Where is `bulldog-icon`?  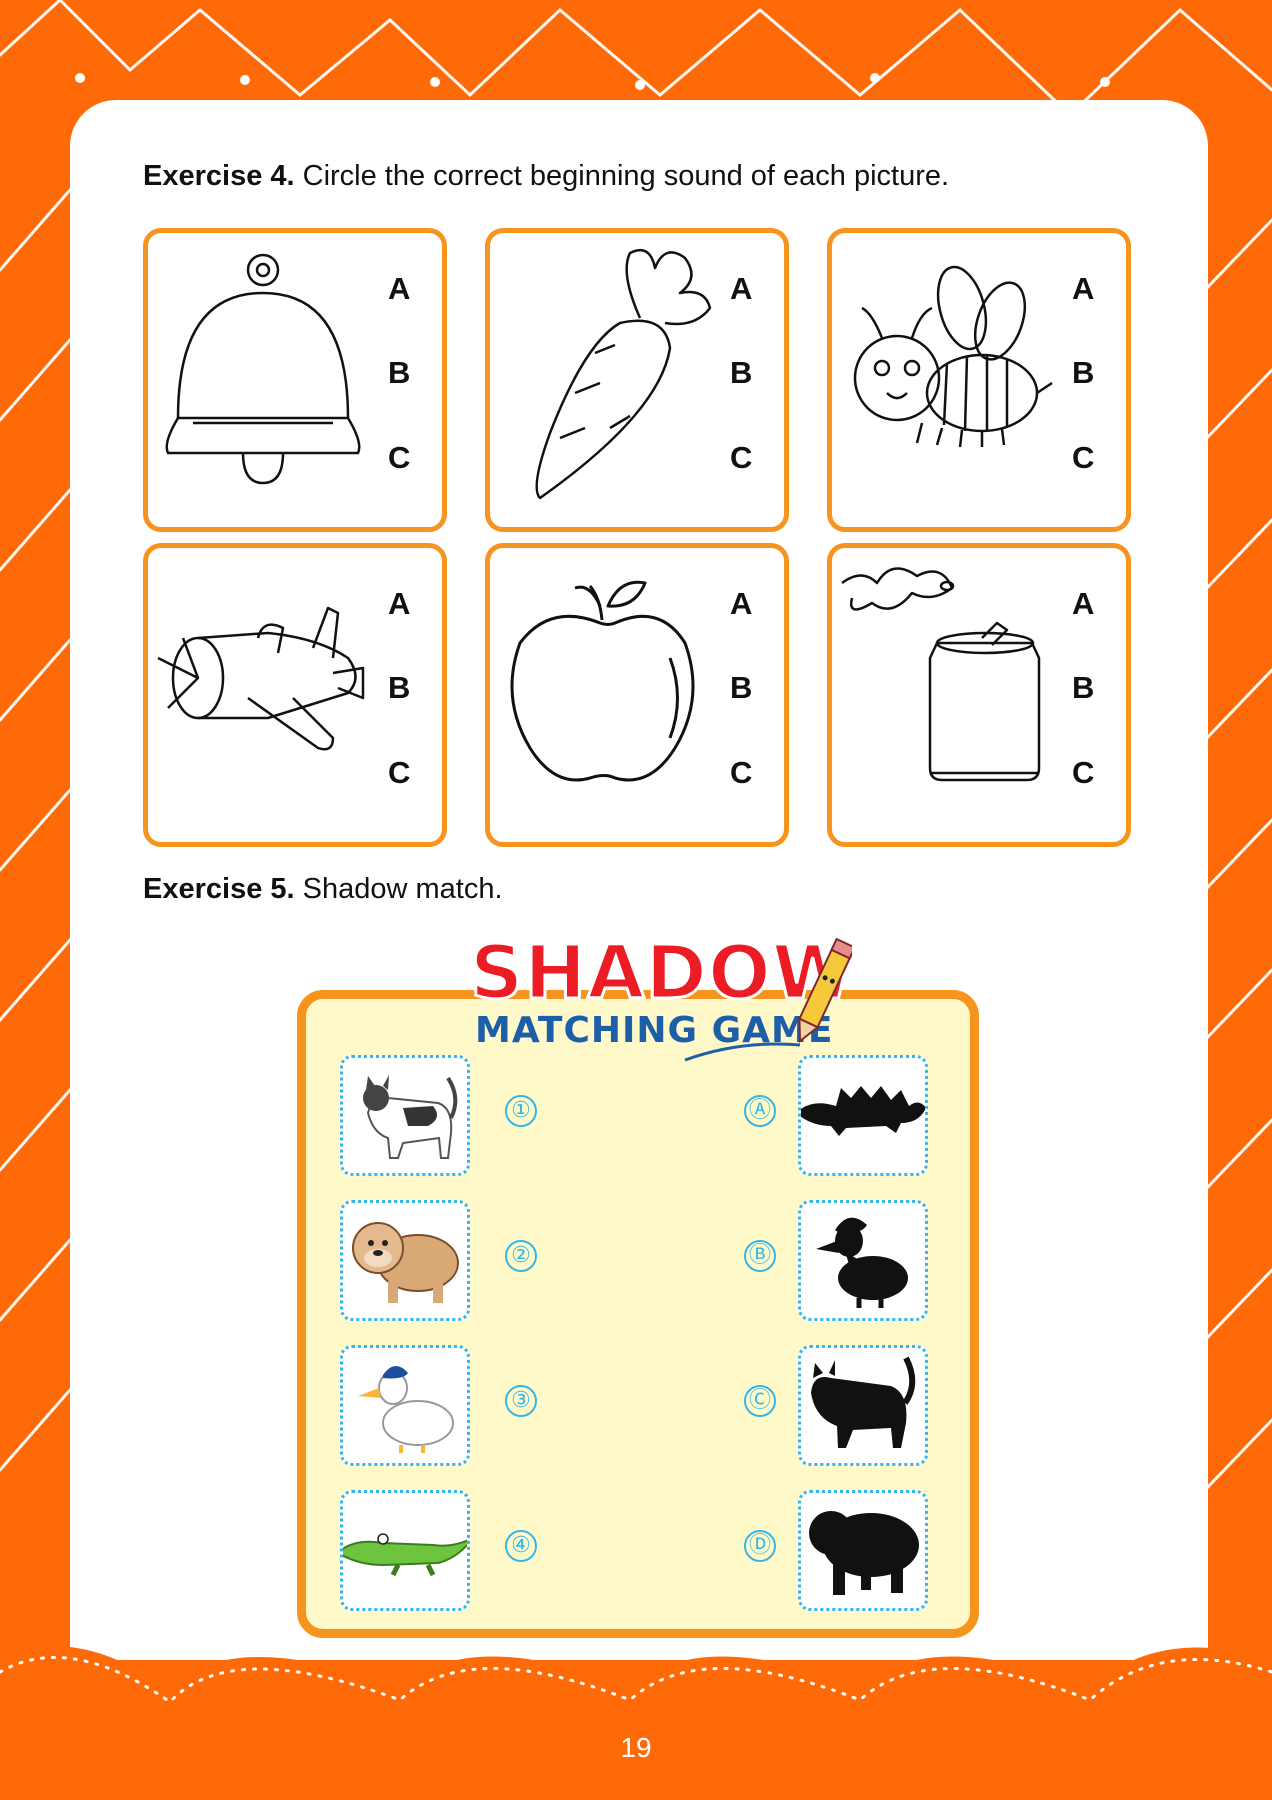 bulldog-icon is located at coordinates (405, 1262).